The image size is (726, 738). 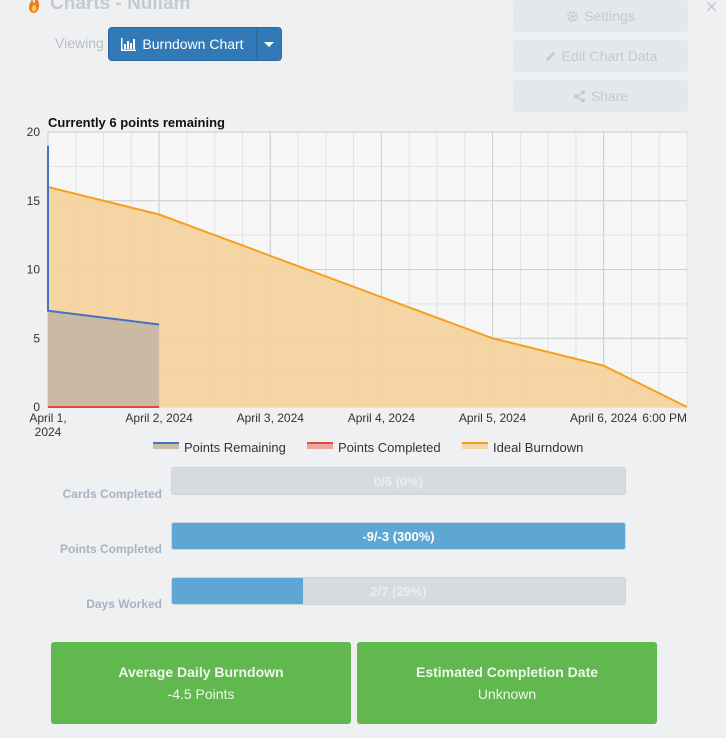 I want to click on caret-down-icon, so click(x=269, y=44).